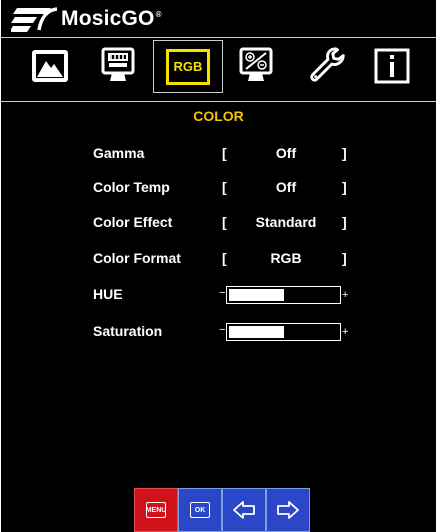 This screenshot has width=439, height=532. I want to click on tab-display, so click(118, 66).